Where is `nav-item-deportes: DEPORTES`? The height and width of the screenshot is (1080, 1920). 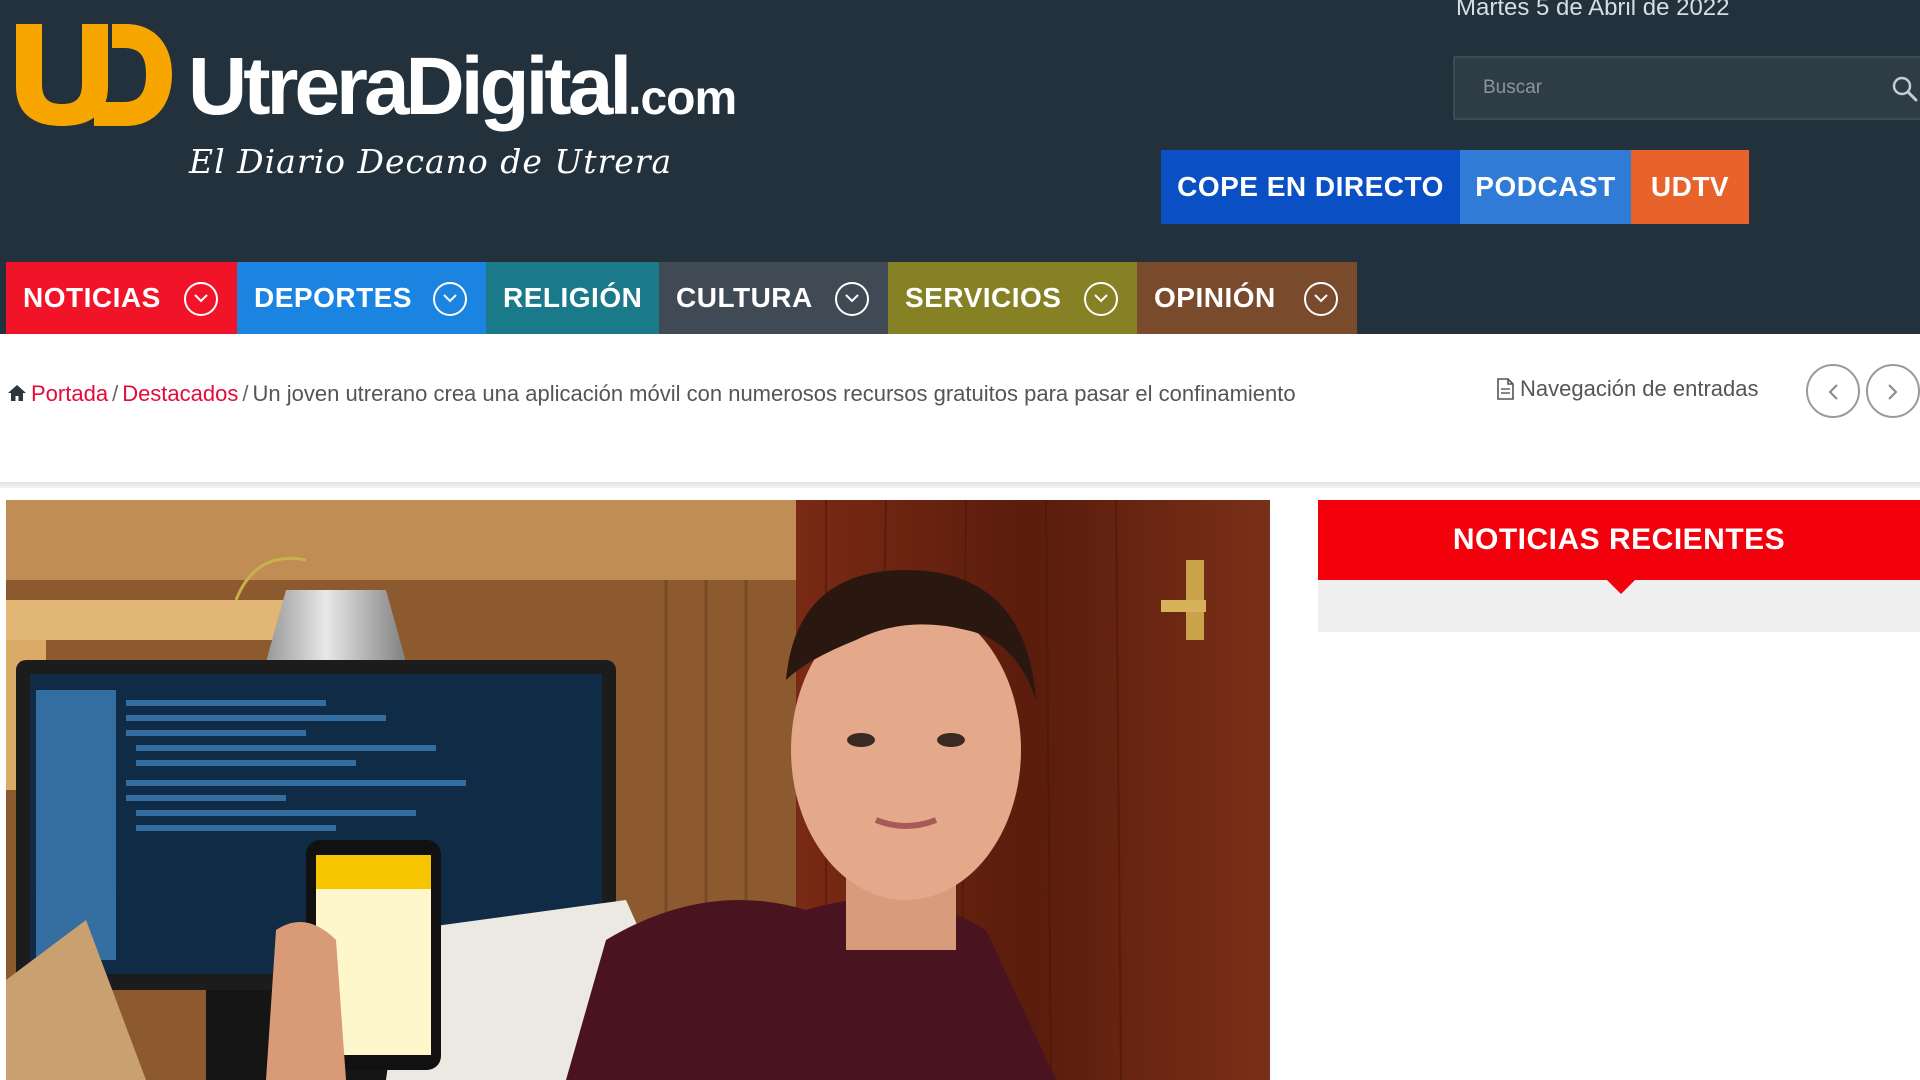
nav-item-deportes: DEPORTES is located at coordinates (361, 298).